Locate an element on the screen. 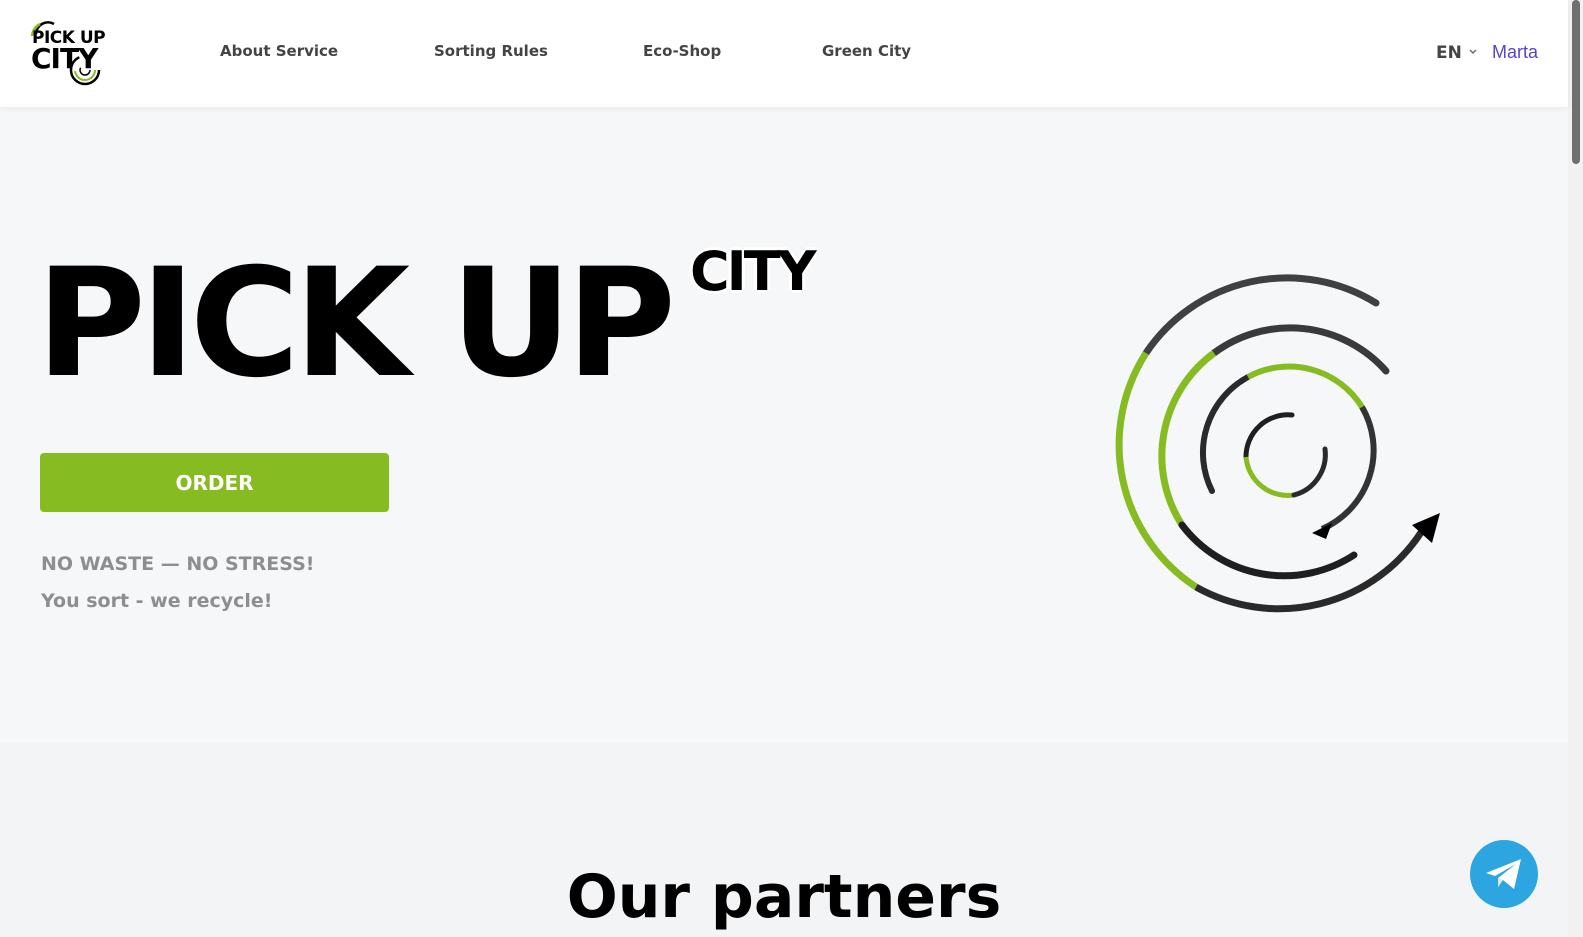  language-selector: EN is located at coordinates (1457, 53).